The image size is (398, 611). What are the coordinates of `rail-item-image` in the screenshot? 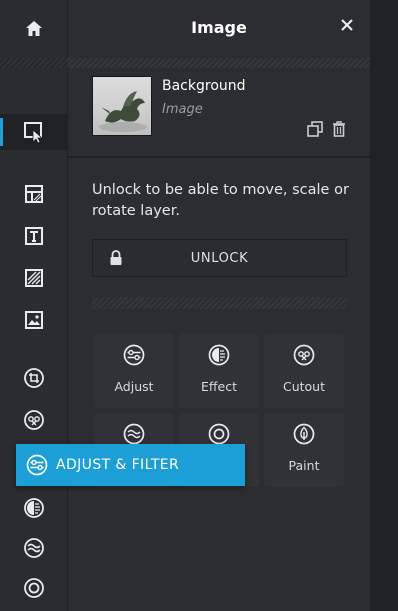 It's located at (34, 320).